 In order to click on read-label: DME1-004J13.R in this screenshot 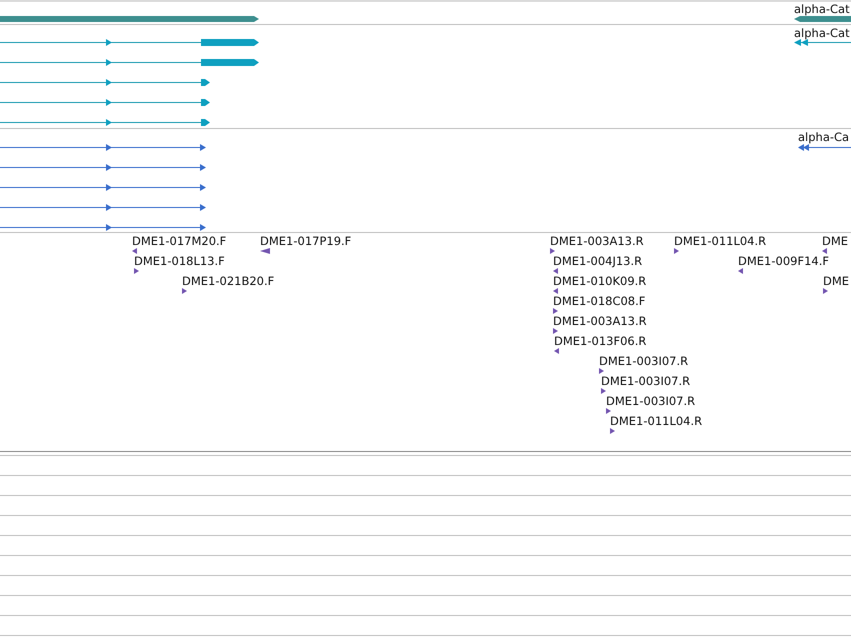, I will do `click(597, 261)`.